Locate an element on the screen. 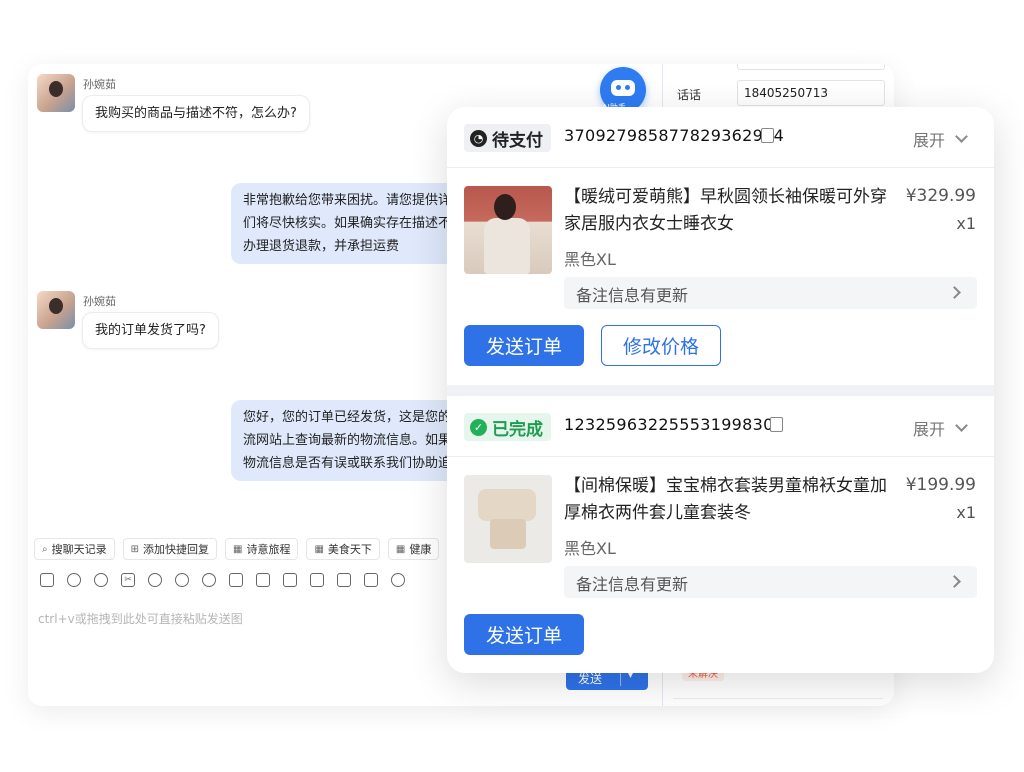 This screenshot has width=1024, height=772. status-badge: ◔ 待支付 is located at coordinates (507, 138).